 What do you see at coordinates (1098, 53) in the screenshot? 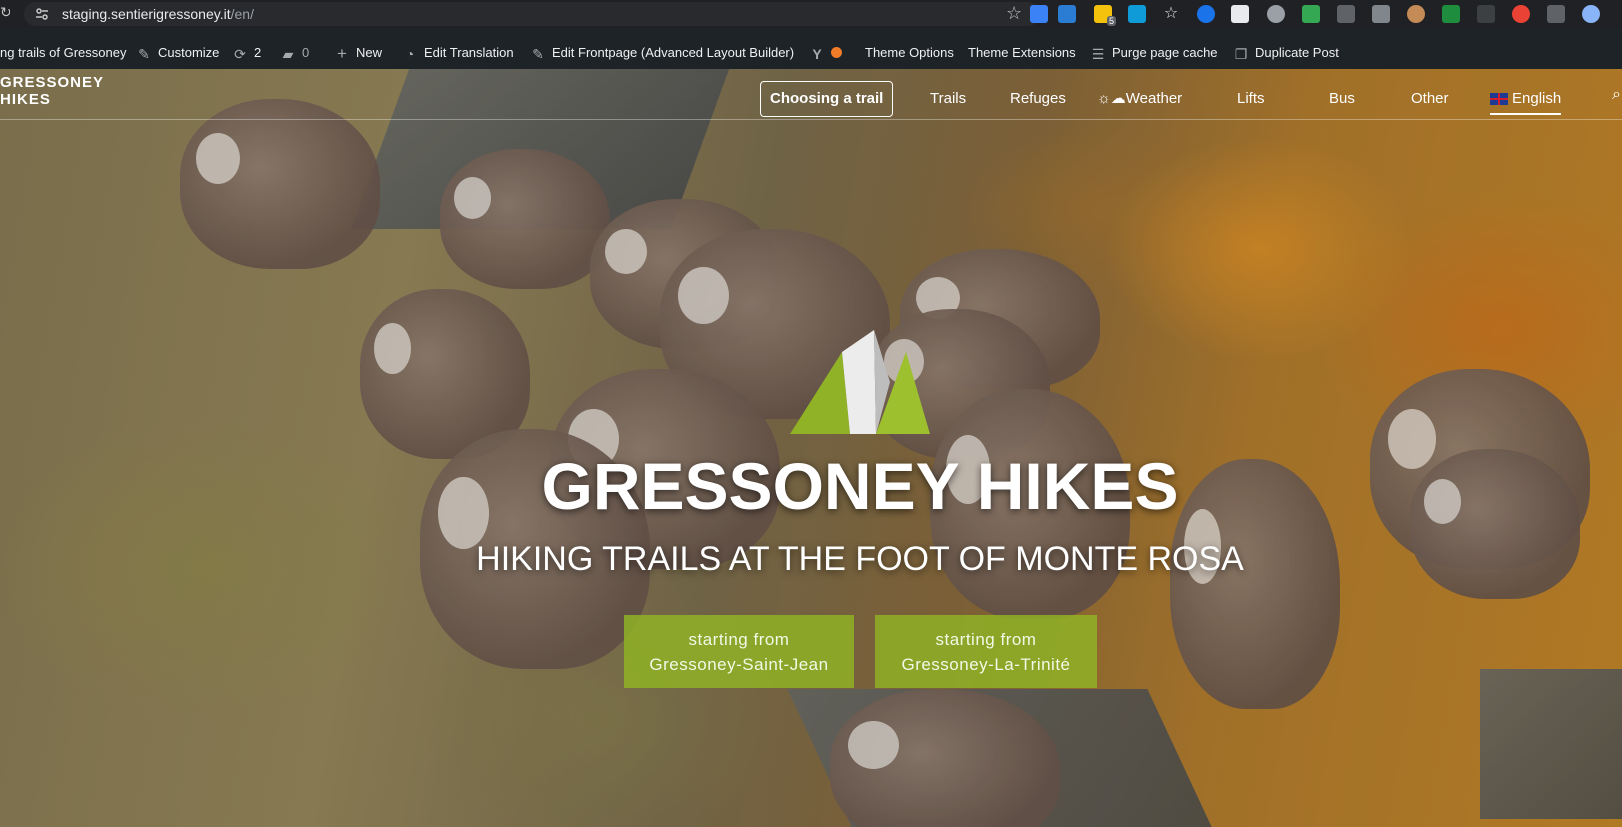
I see `database-icon: ☰` at bounding box center [1098, 53].